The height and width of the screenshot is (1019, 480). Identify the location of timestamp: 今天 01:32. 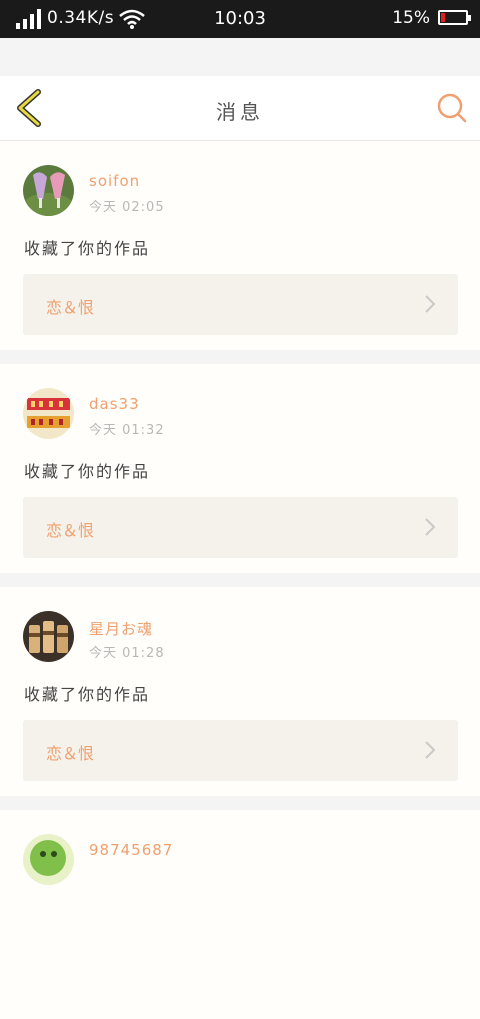
(127, 430).